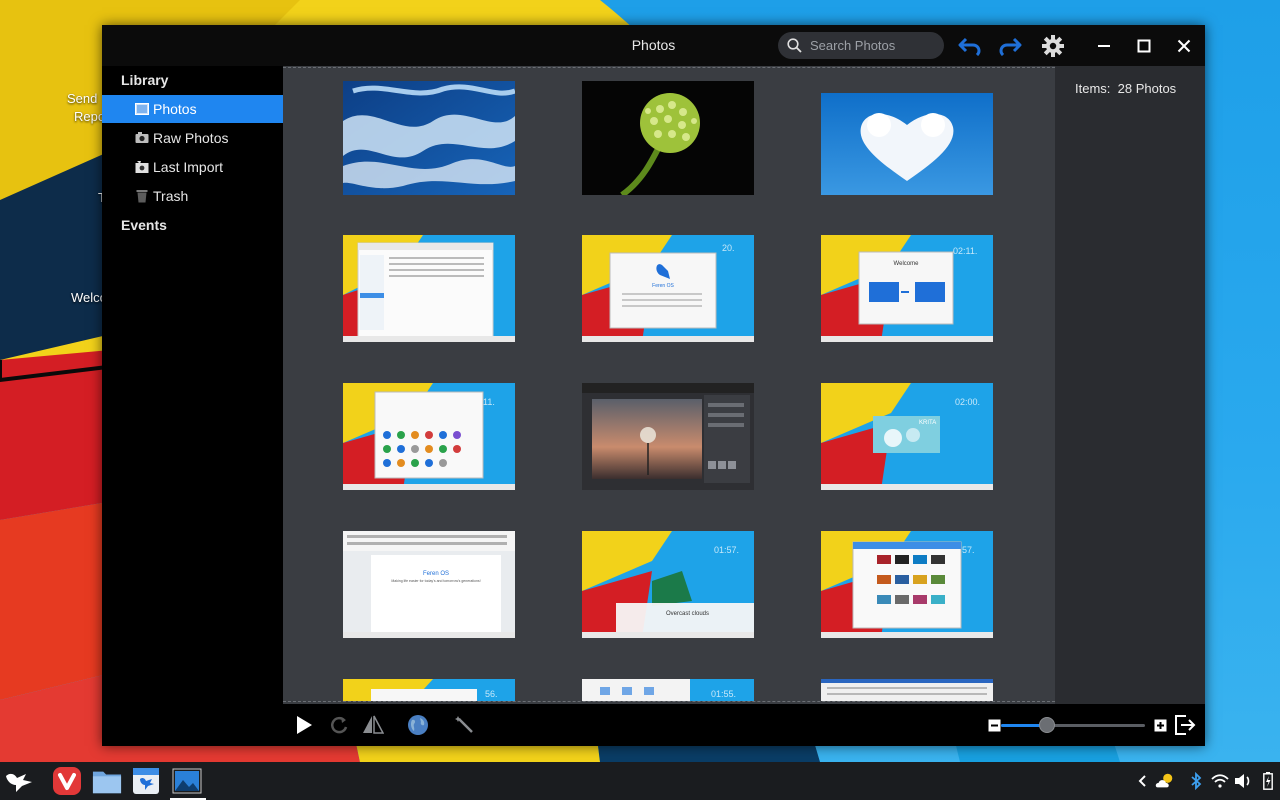 Image resolution: width=1280 pixels, height=800 pixels. I want to click on clock-overlay: 56., so click(491, 694).